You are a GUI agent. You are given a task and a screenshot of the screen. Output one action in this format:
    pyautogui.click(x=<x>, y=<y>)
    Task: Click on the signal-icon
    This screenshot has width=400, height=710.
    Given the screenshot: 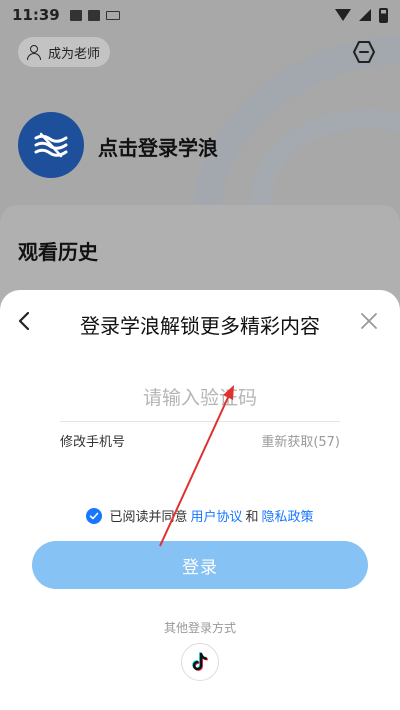 What is the action you would take?
    pyautogui.click(x=365, y=15)
    